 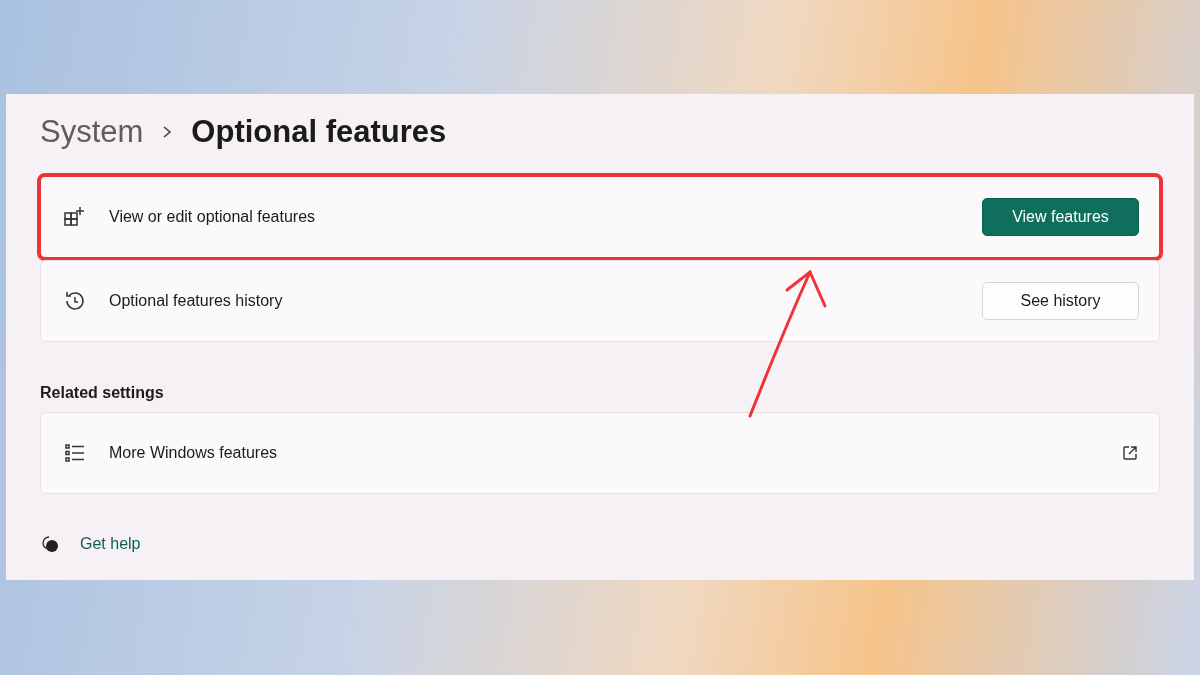 I want to click on grid-plus-icon, so click(x=75, y=217).